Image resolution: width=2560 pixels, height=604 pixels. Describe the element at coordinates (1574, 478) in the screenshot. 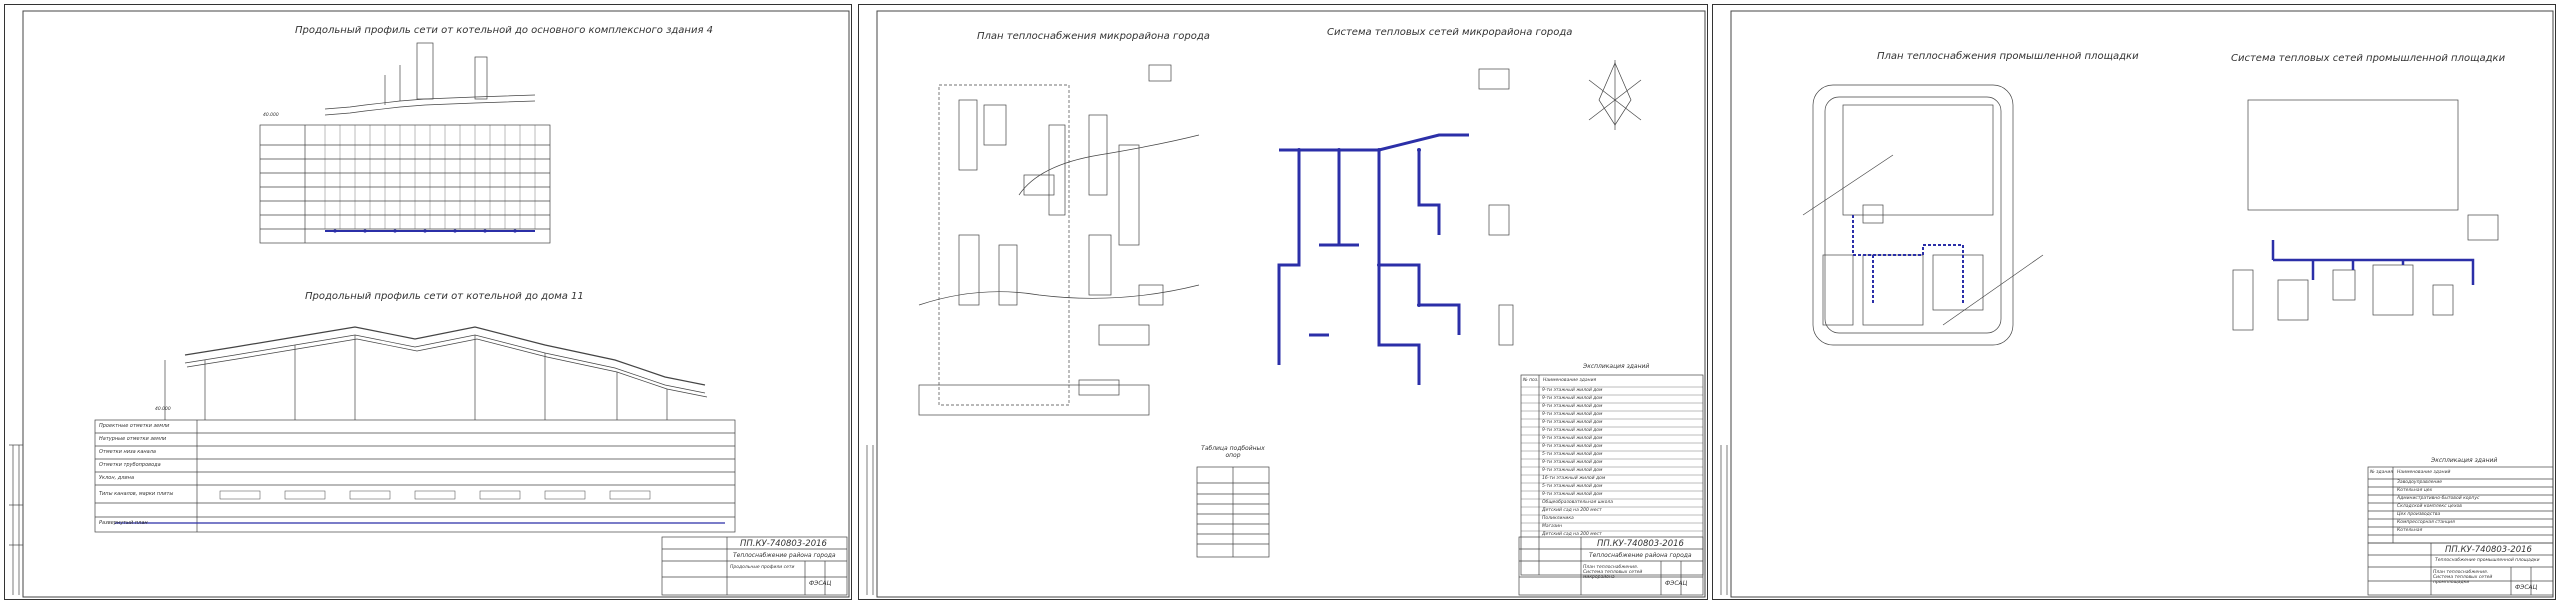

I see `legend-item: 16-ти этажный жилой дом` at that location.